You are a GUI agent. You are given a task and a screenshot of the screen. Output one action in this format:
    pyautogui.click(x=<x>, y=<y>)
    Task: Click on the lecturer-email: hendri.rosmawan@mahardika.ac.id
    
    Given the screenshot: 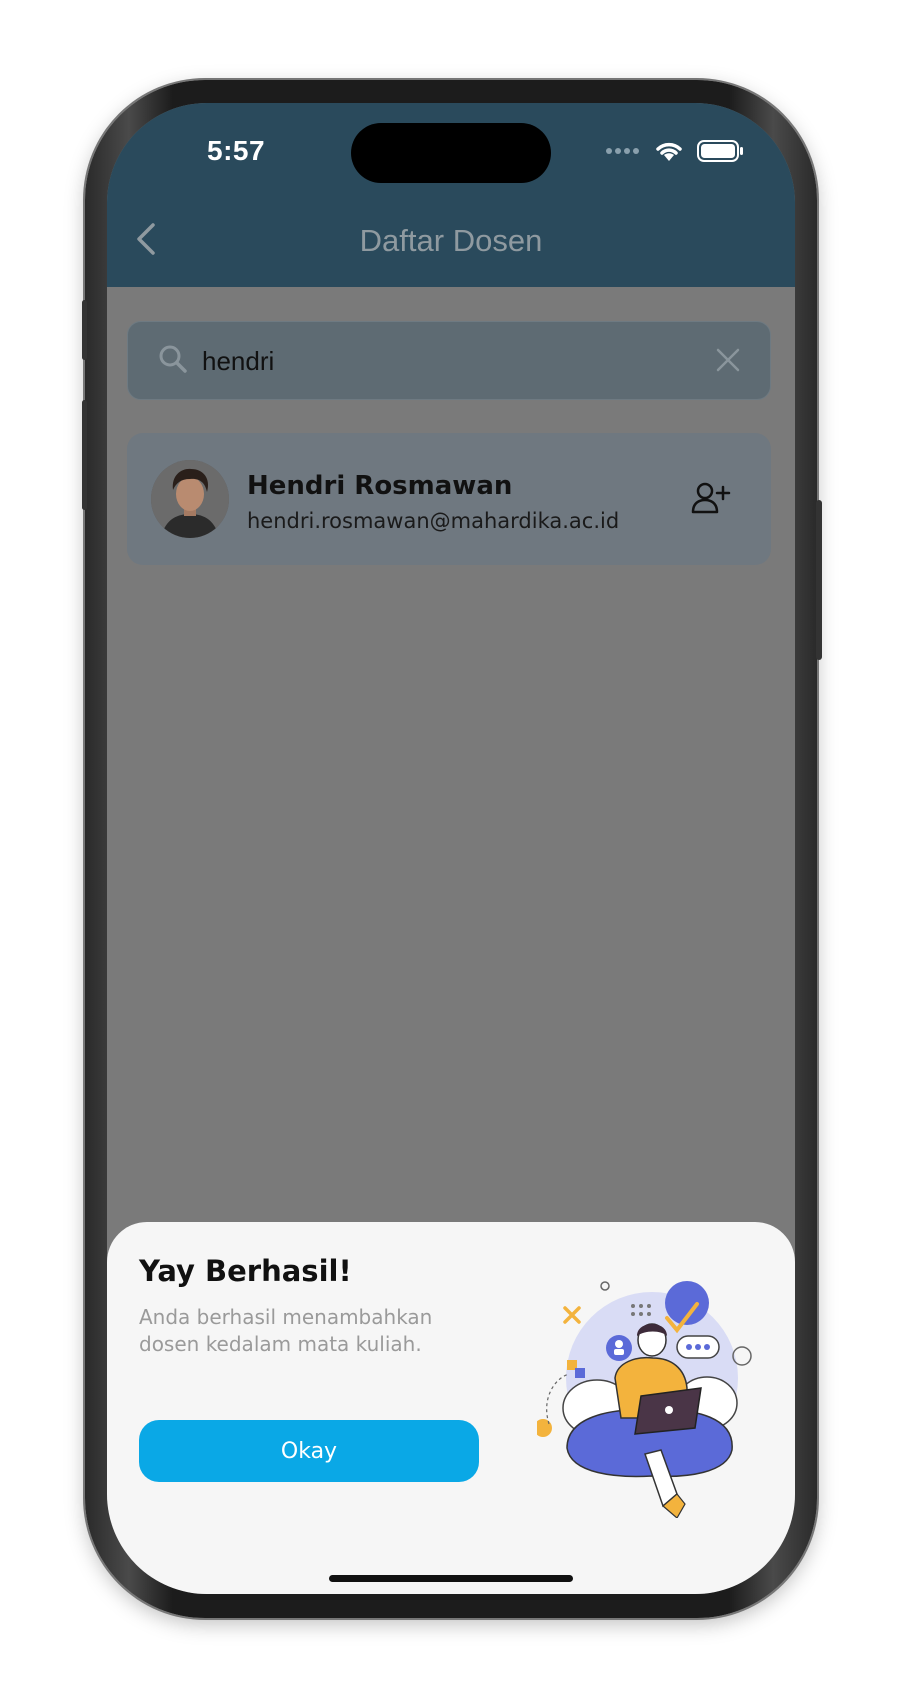 What is the action you would take?
    pyautogui.click(x=433, y=521)
    